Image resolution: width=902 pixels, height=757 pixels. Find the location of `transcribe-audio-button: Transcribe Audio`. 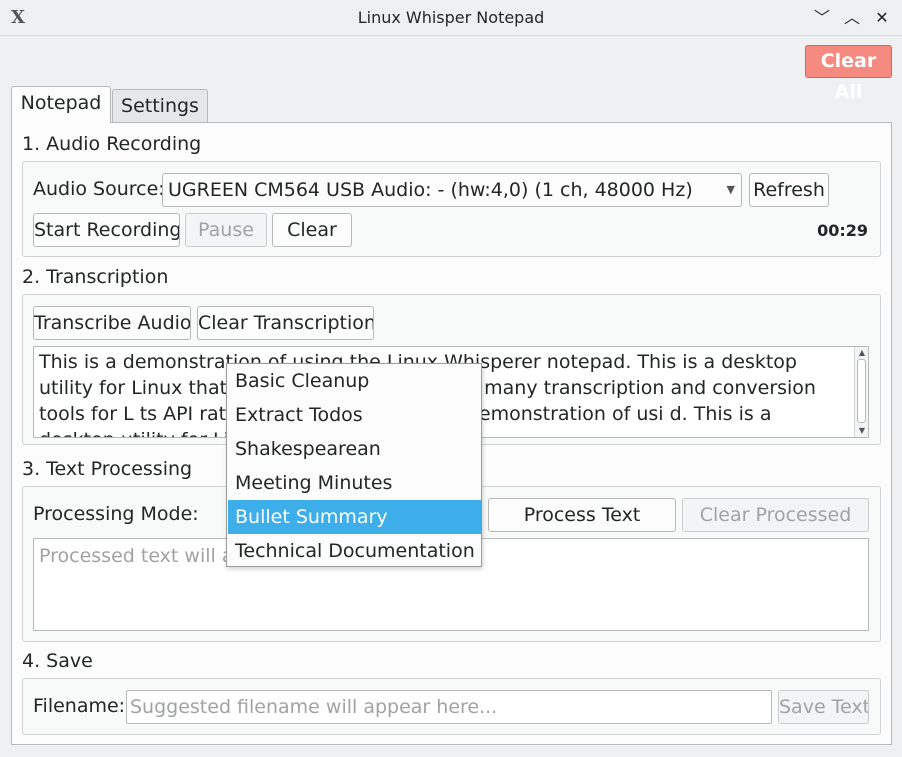

transcribe-audio-button: Transcribe Audio is located at coordinates (112, 323).